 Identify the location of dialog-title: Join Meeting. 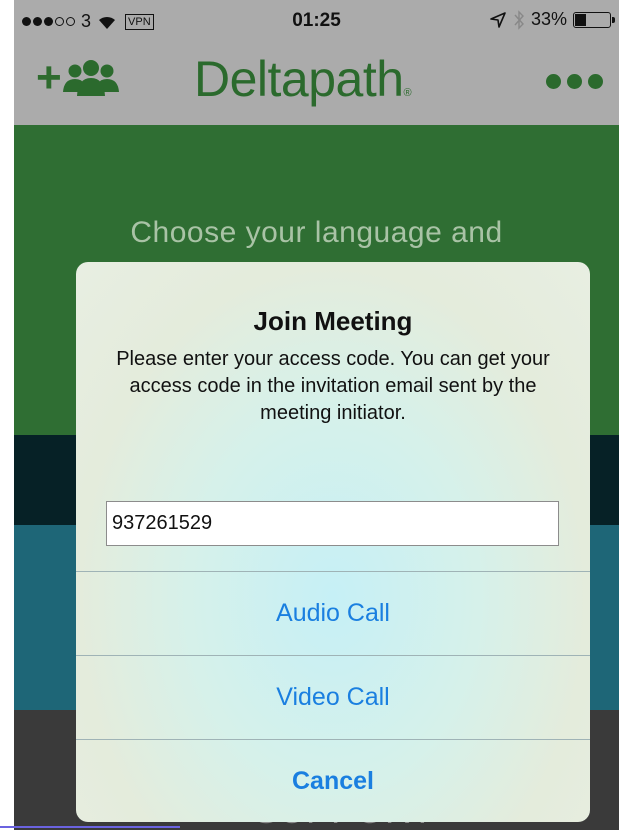
(333, 321).